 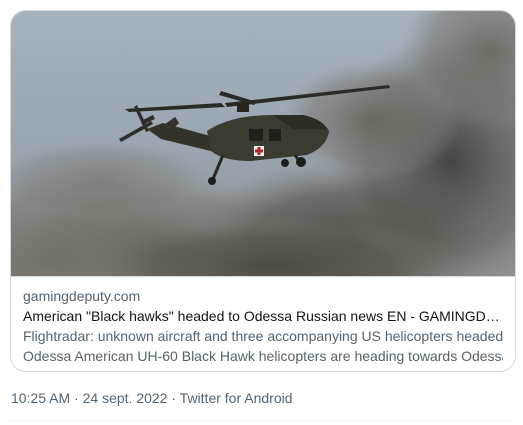 I want to click on tweet-time-link: 10:25 AM, so click(x=40, y=398).